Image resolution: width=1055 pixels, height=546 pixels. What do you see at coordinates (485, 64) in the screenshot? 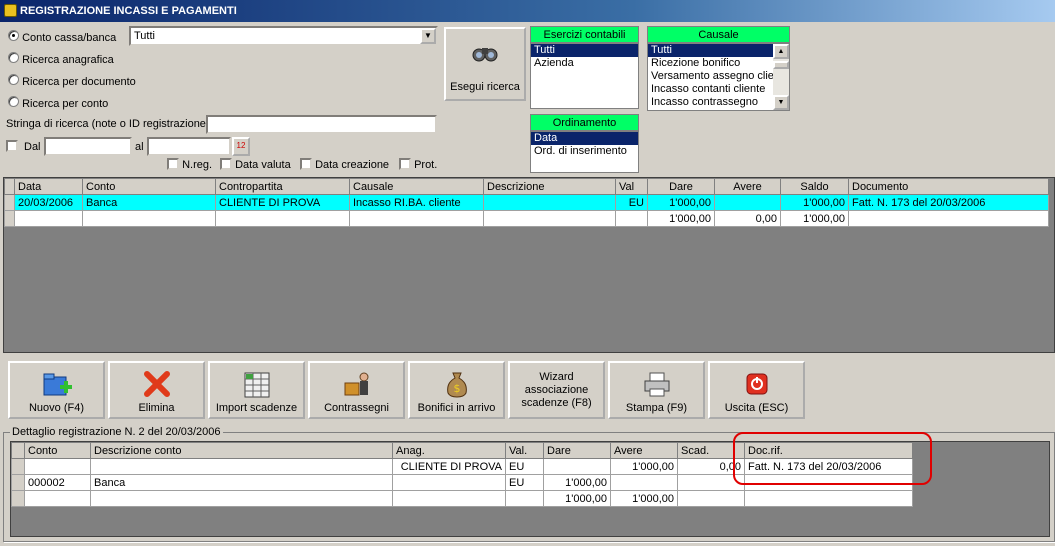
I see `esegui-ricerca-button: Esegui ricerca` at bounding box center [485, 64].